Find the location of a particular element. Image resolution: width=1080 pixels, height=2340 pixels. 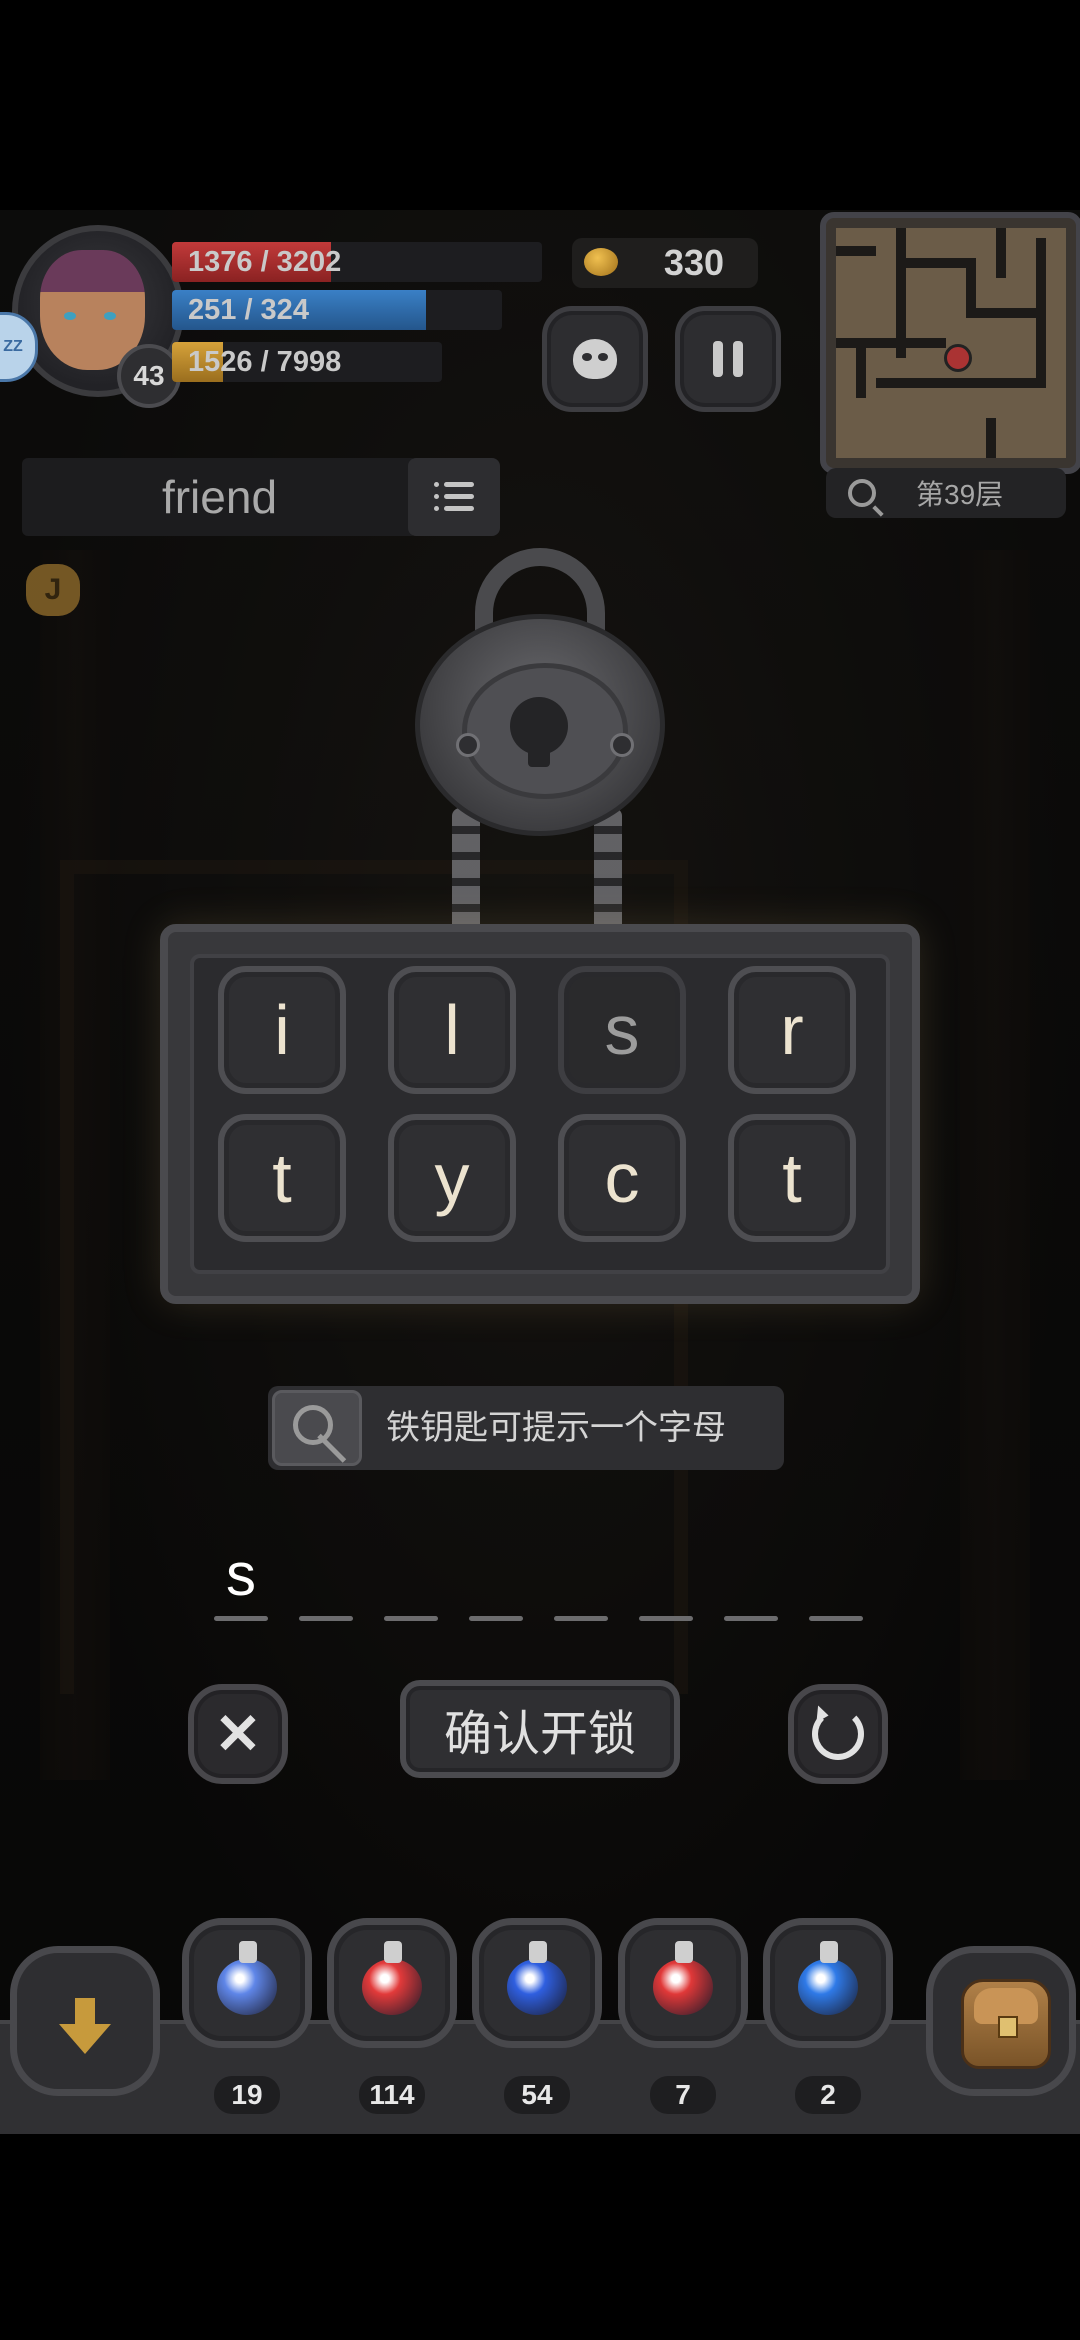

xp-bar: 1526 / 7998 is located at coordinates (307, 362).